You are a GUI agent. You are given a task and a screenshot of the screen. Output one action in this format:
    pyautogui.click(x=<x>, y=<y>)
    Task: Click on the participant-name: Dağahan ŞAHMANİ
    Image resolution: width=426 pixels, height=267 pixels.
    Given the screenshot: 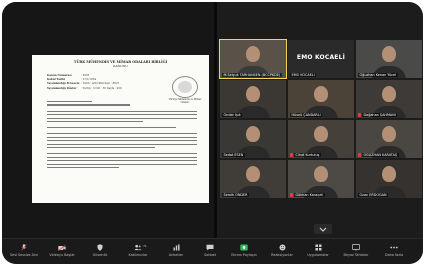 What is the action you would take?
    pyautogui.click(x=380, y=115)
    